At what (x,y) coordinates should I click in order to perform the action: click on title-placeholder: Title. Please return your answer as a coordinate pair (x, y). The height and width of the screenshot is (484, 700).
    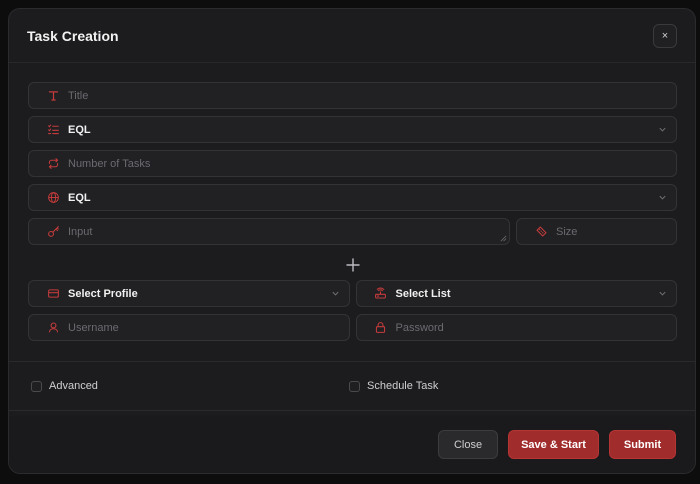
    Looking at the image, I should click on (78, 95).